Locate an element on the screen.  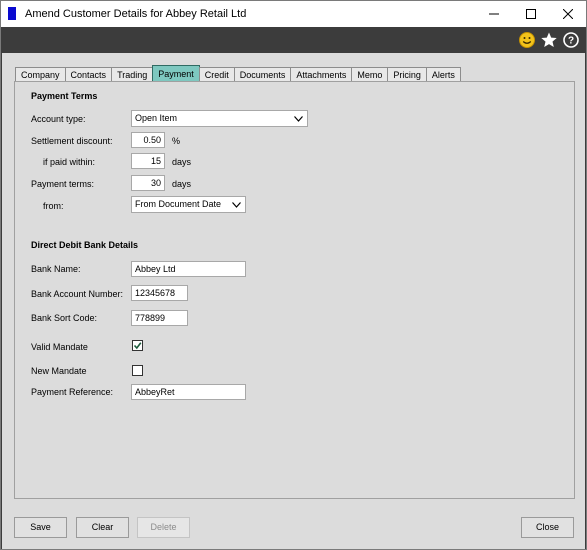
tab-payment: Payment is located at coordinates (176, 73).